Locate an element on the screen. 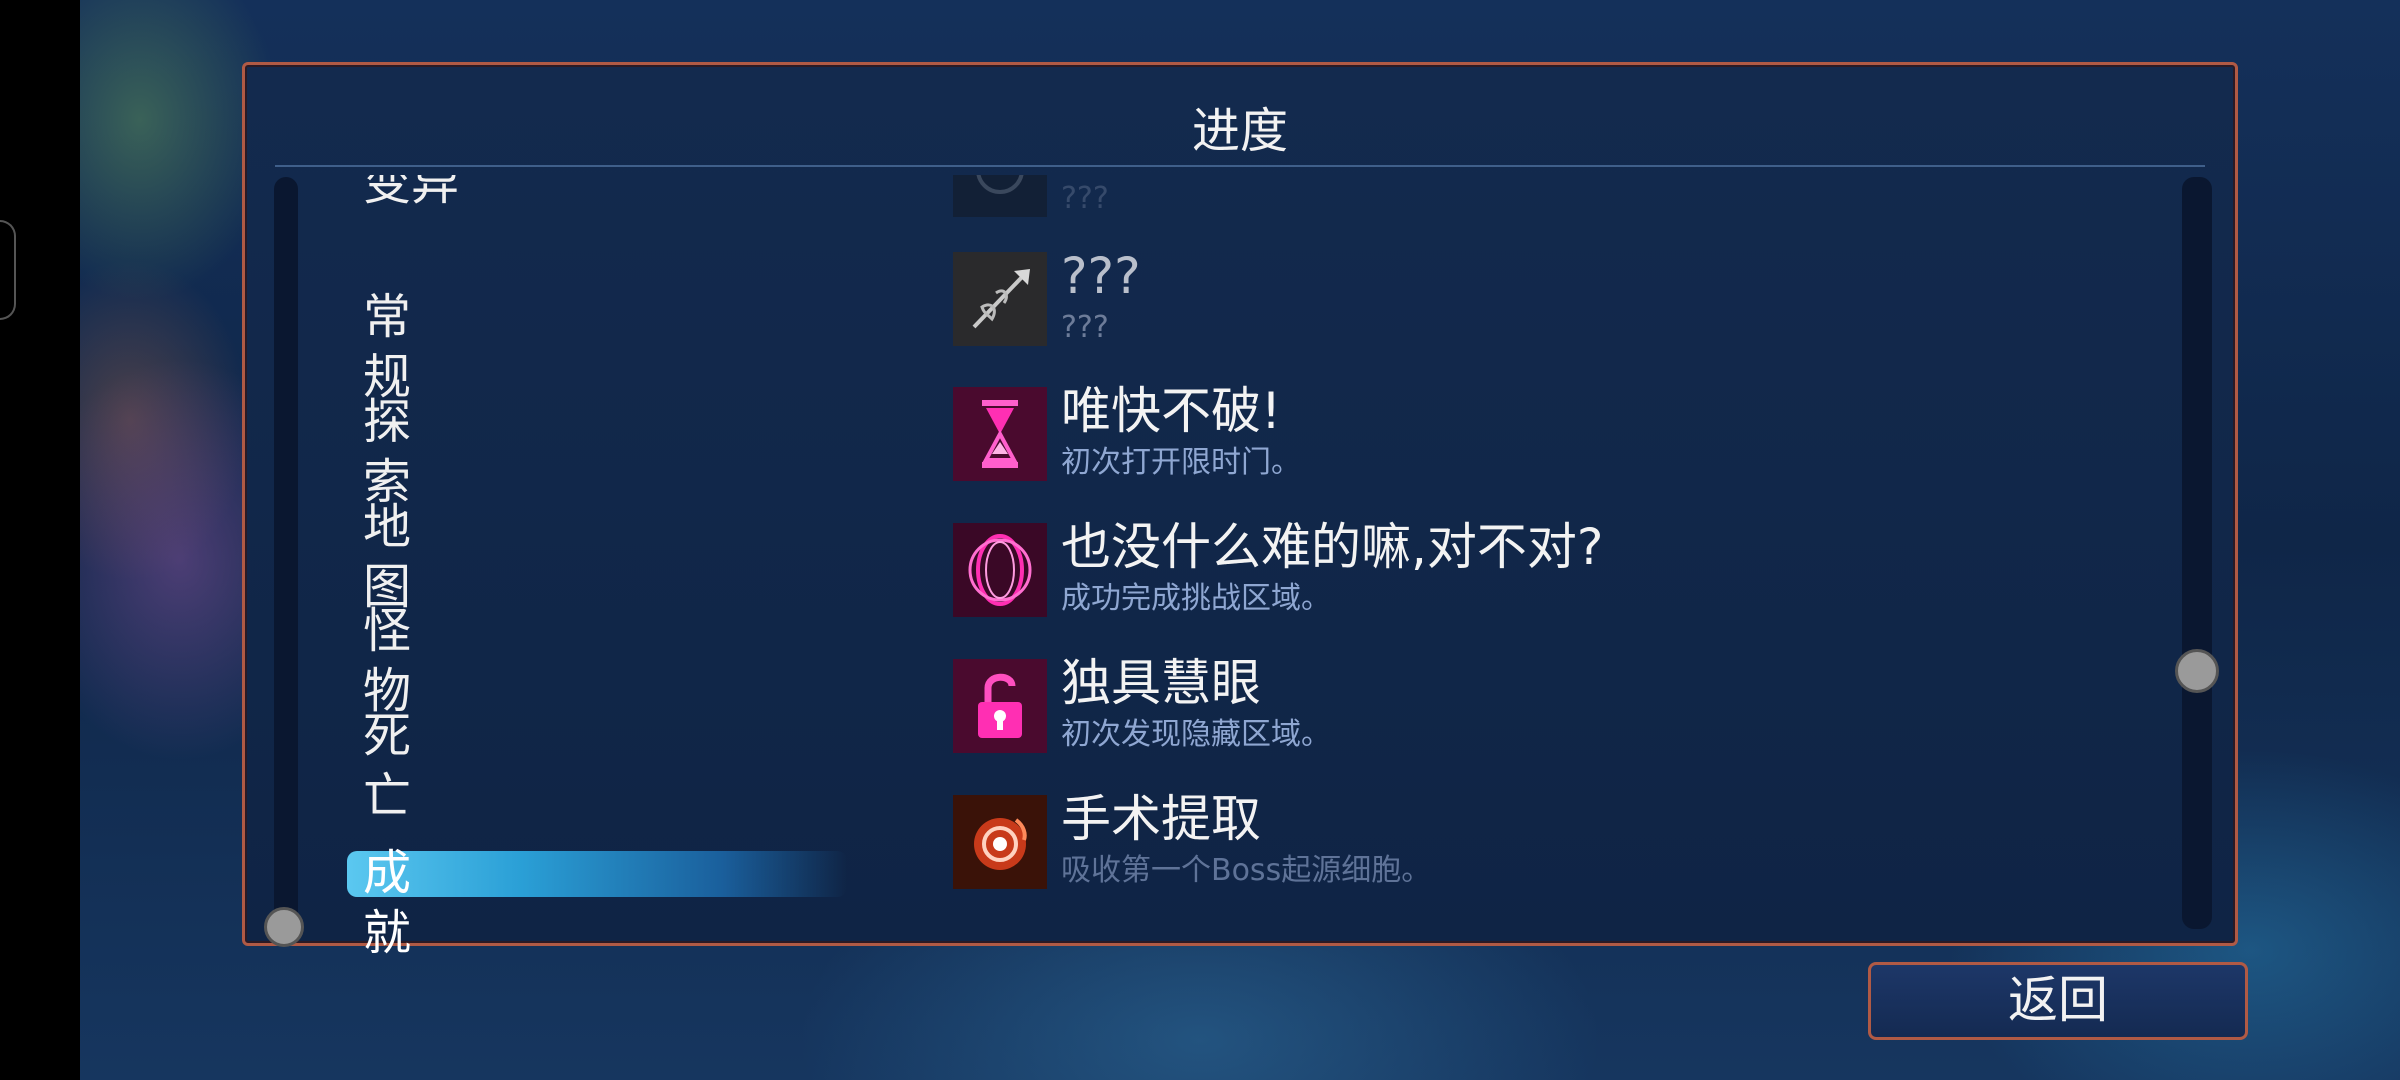 The width and height of the screenshot is (2400, 1080). unlocked-padlock-icon is located at coordinates (1000, 706).